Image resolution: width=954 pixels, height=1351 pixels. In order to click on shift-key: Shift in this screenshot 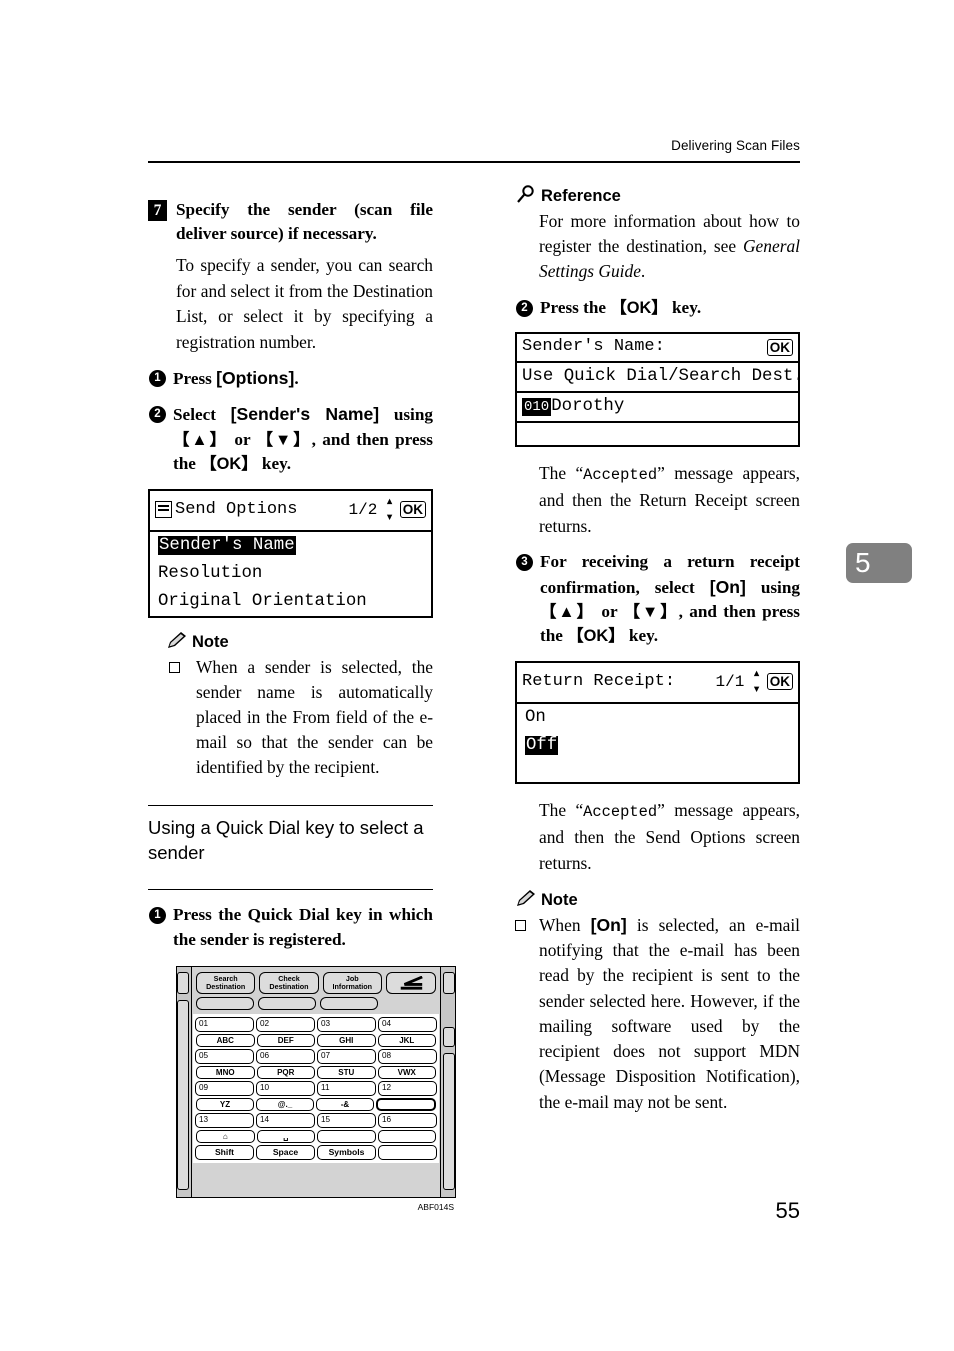, I will do `click(224, 1153)`.